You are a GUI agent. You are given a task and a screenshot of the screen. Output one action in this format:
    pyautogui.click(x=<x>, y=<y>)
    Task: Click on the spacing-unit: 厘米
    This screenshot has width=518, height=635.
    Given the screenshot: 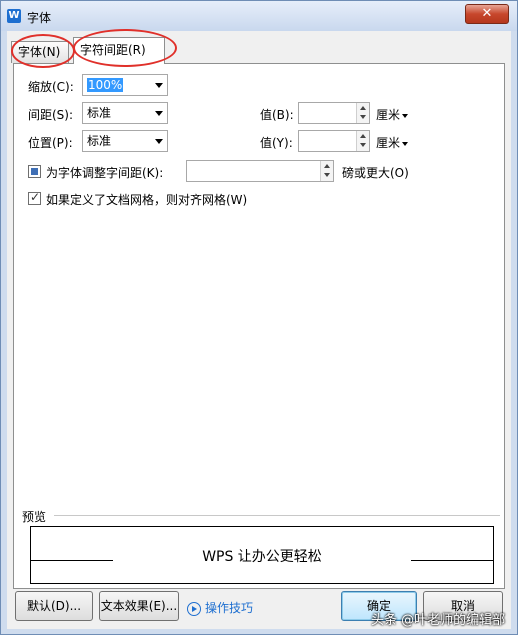 What is the action you would take?
    pyautogui.click(x=392, y=114)
    